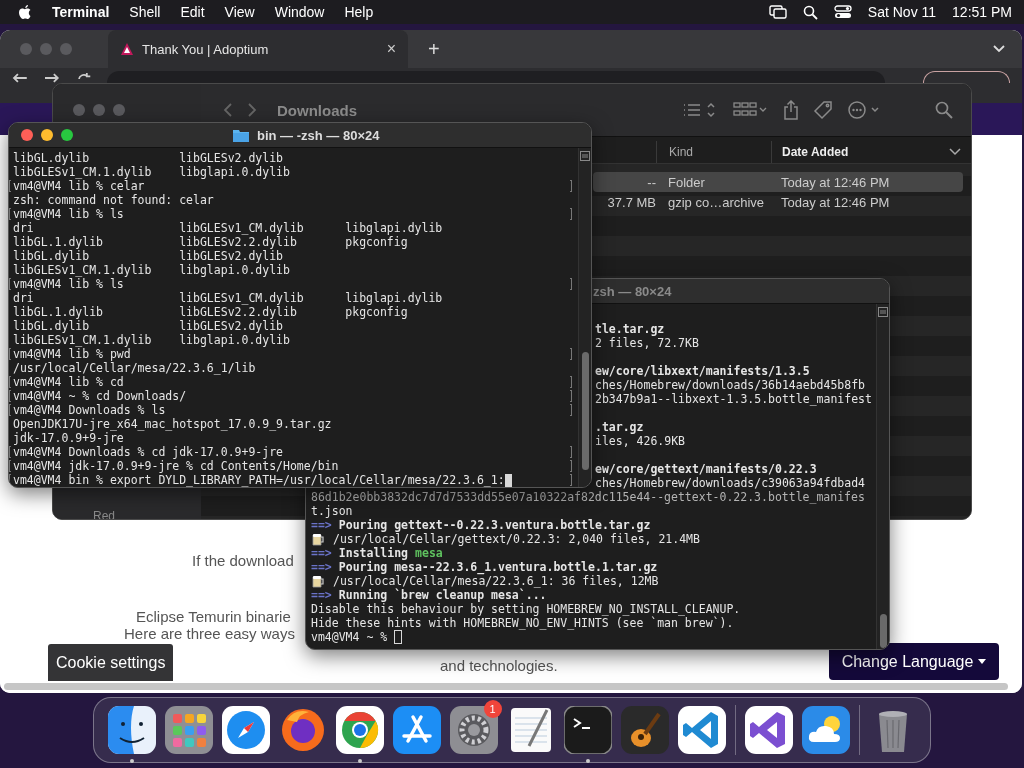 Image resolution: width=1024 pixels, height=768 pixels. Describe the element at coordinates (51, 78) in the screenshot. I see `forward-arrow-icon` at that location.